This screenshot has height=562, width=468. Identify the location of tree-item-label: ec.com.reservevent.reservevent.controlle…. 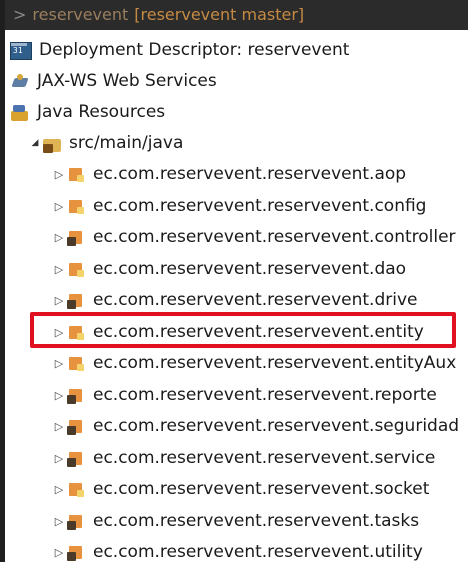
(274, 237).